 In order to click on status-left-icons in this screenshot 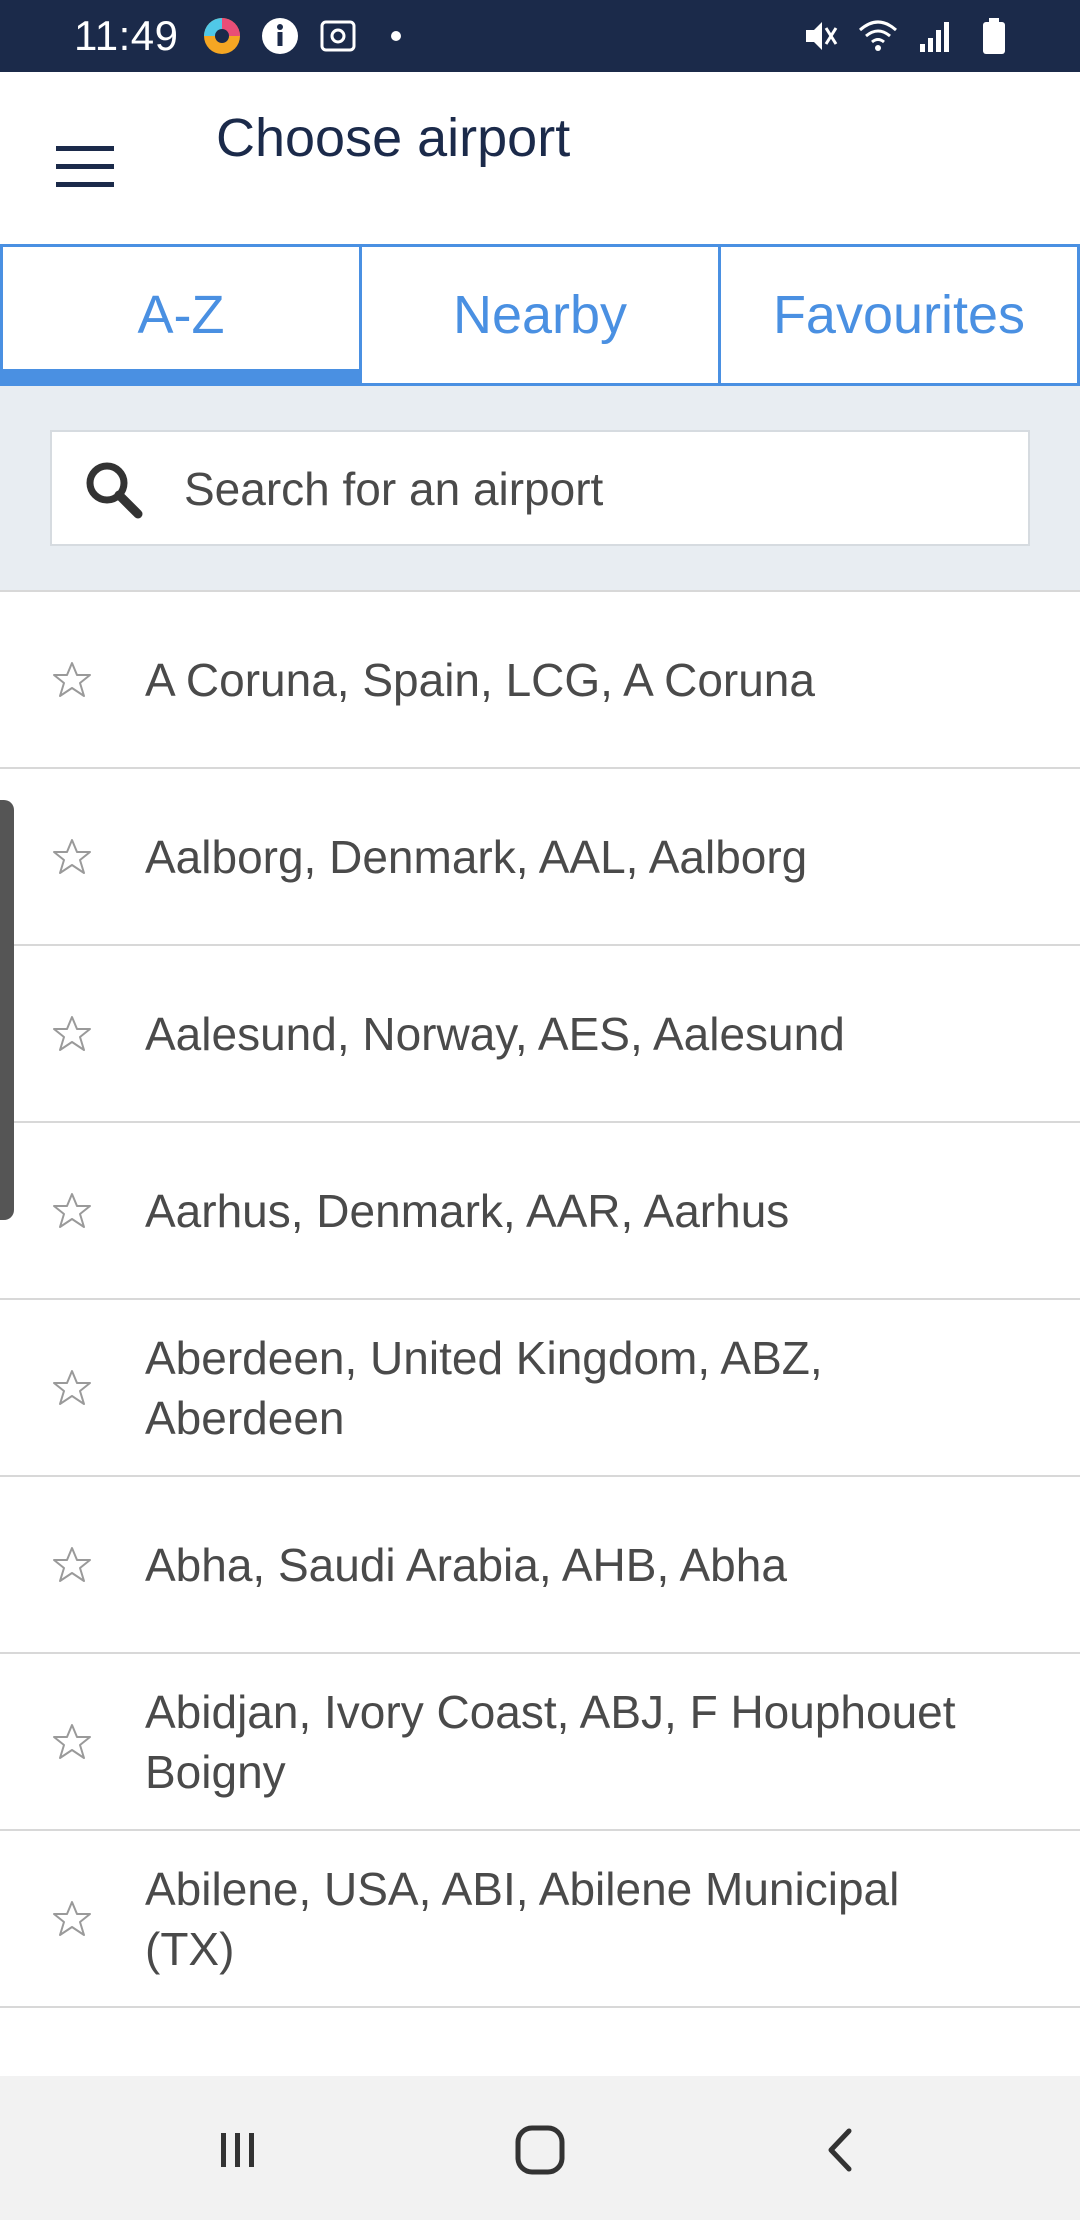, I will do `click(309, 36)`.